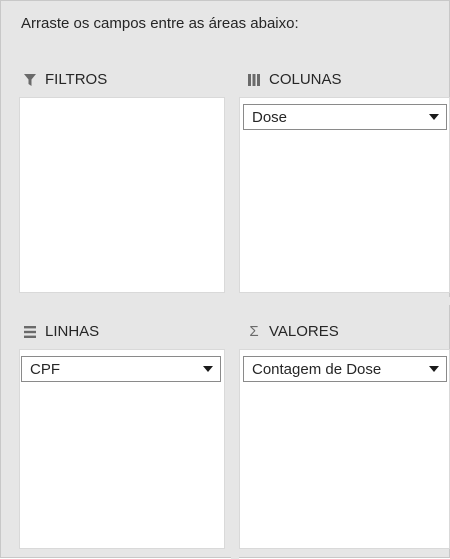 Image resolution: width=450 pixels, height=559 pixels. I want to click on columns-area-header: COLUNAS, so click(294, 79).